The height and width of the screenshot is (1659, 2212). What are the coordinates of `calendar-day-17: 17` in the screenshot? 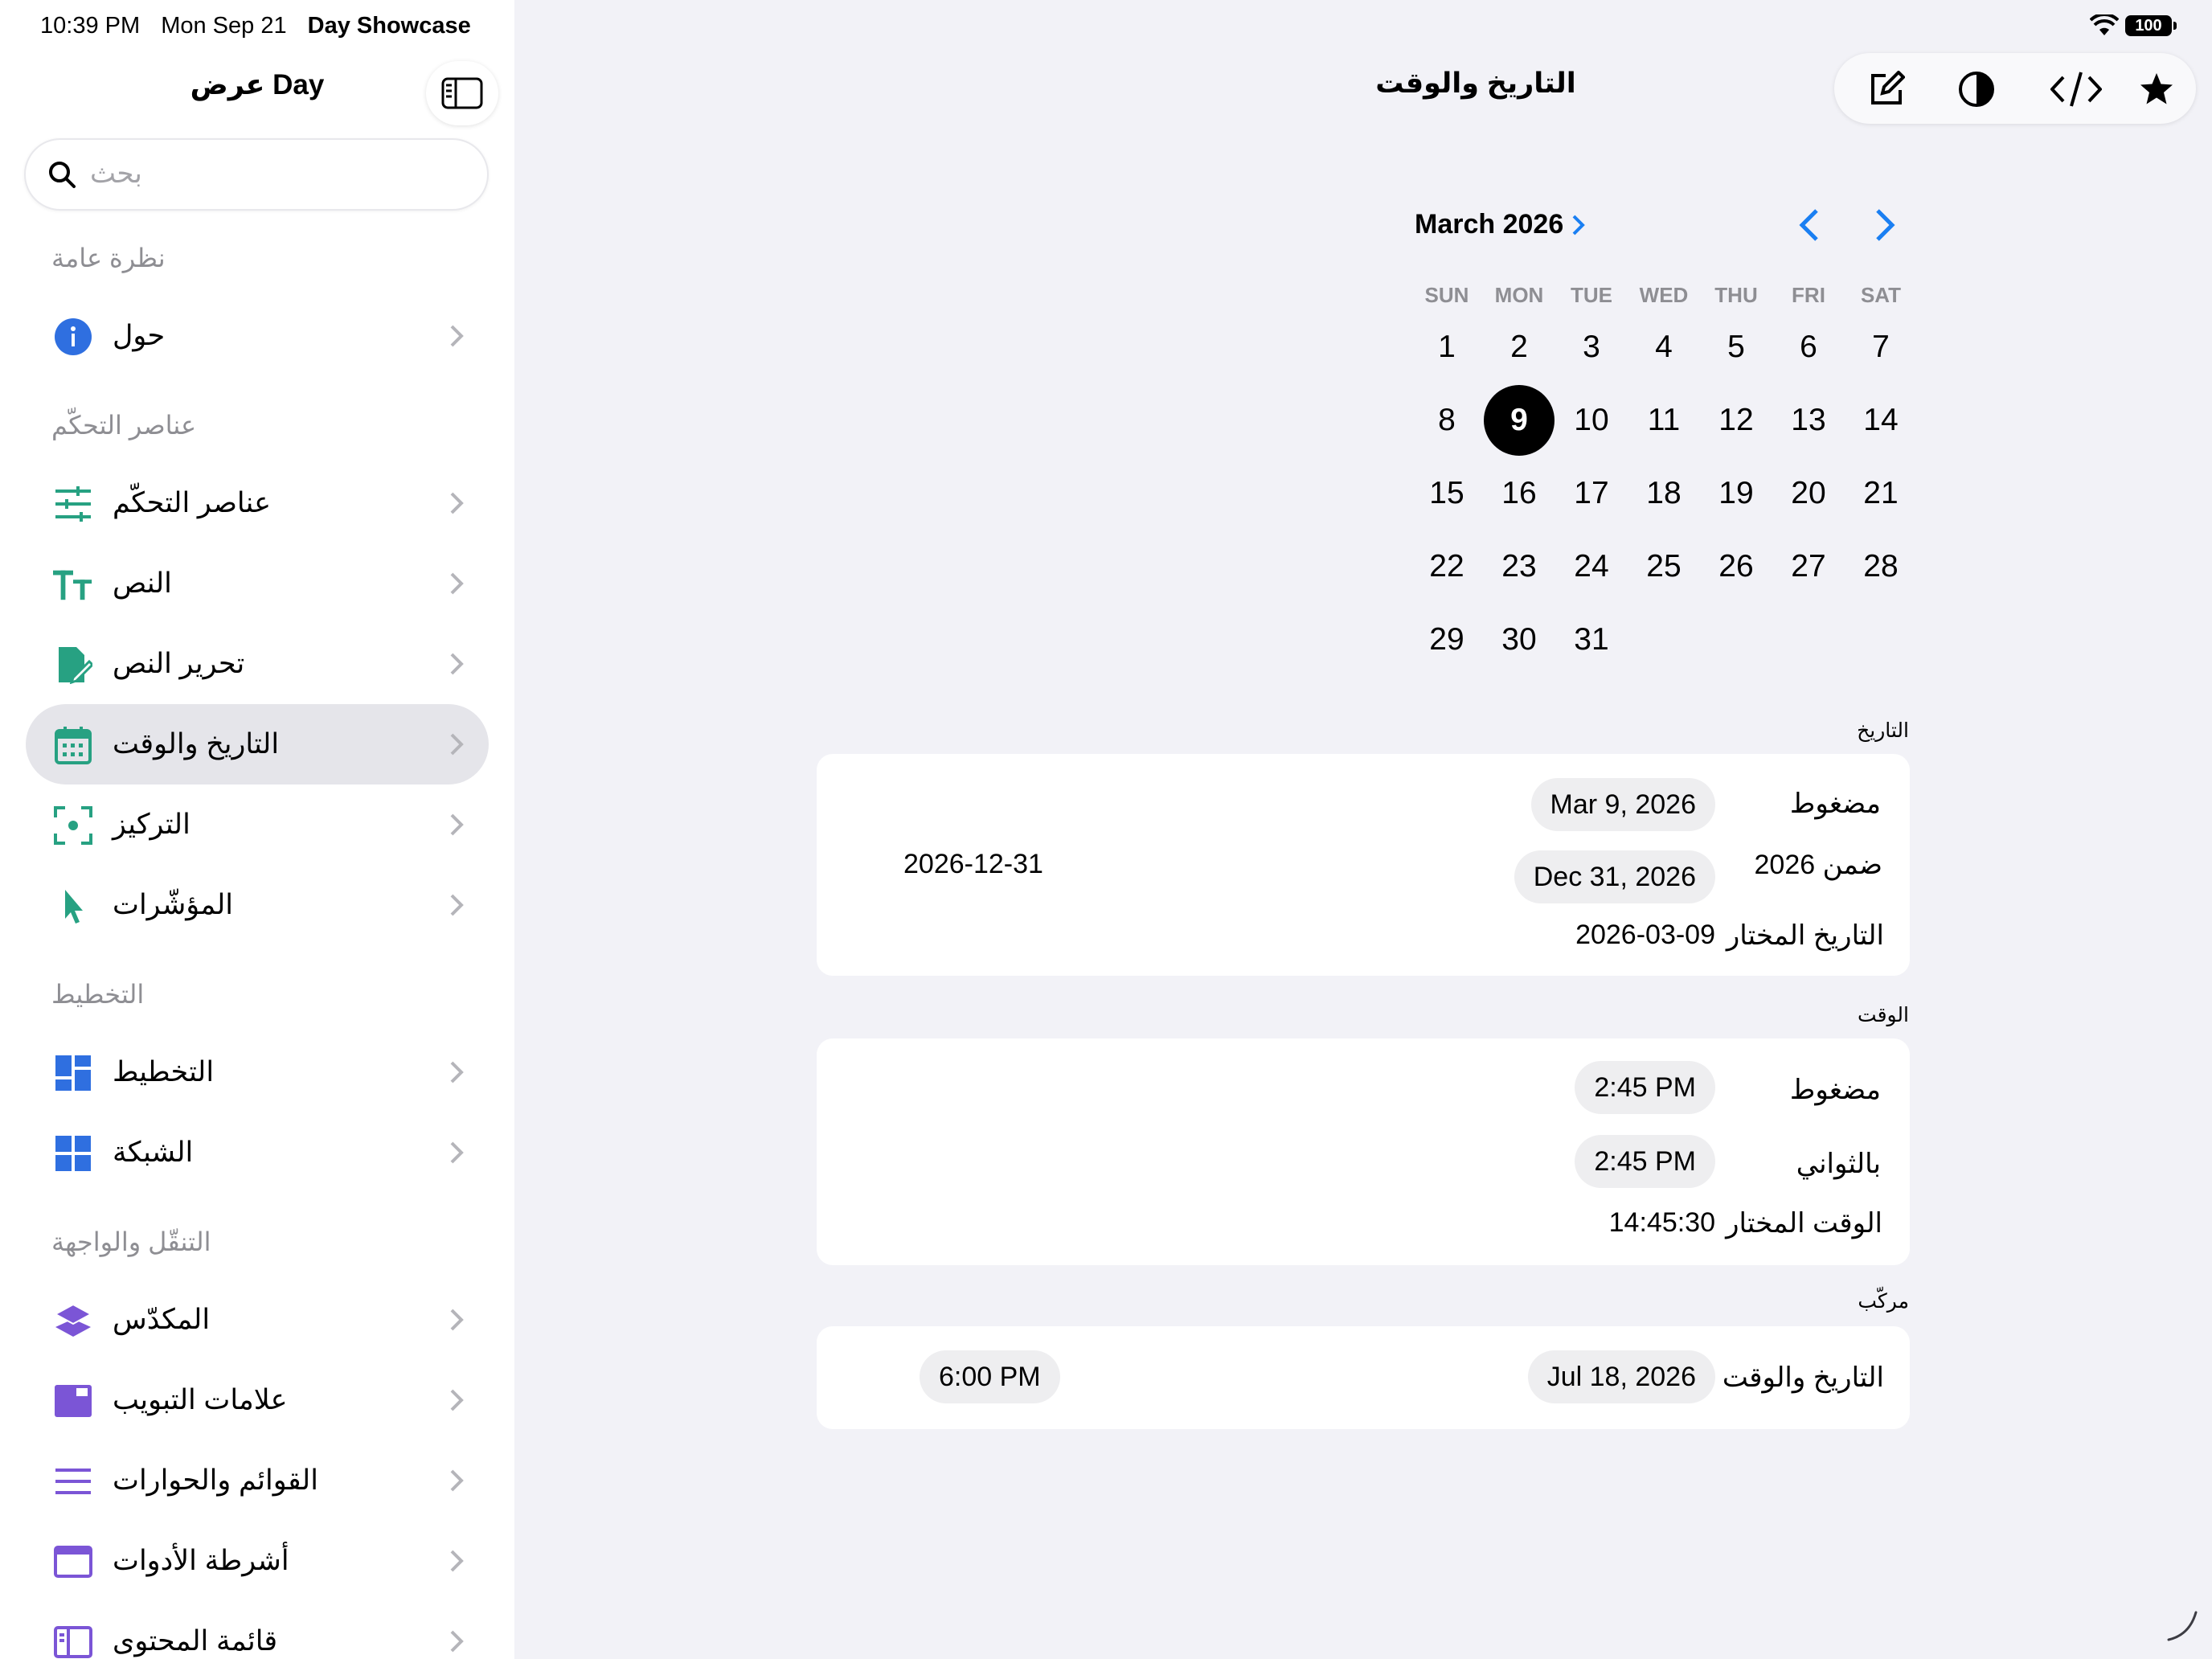 It's located at (1591, 493).